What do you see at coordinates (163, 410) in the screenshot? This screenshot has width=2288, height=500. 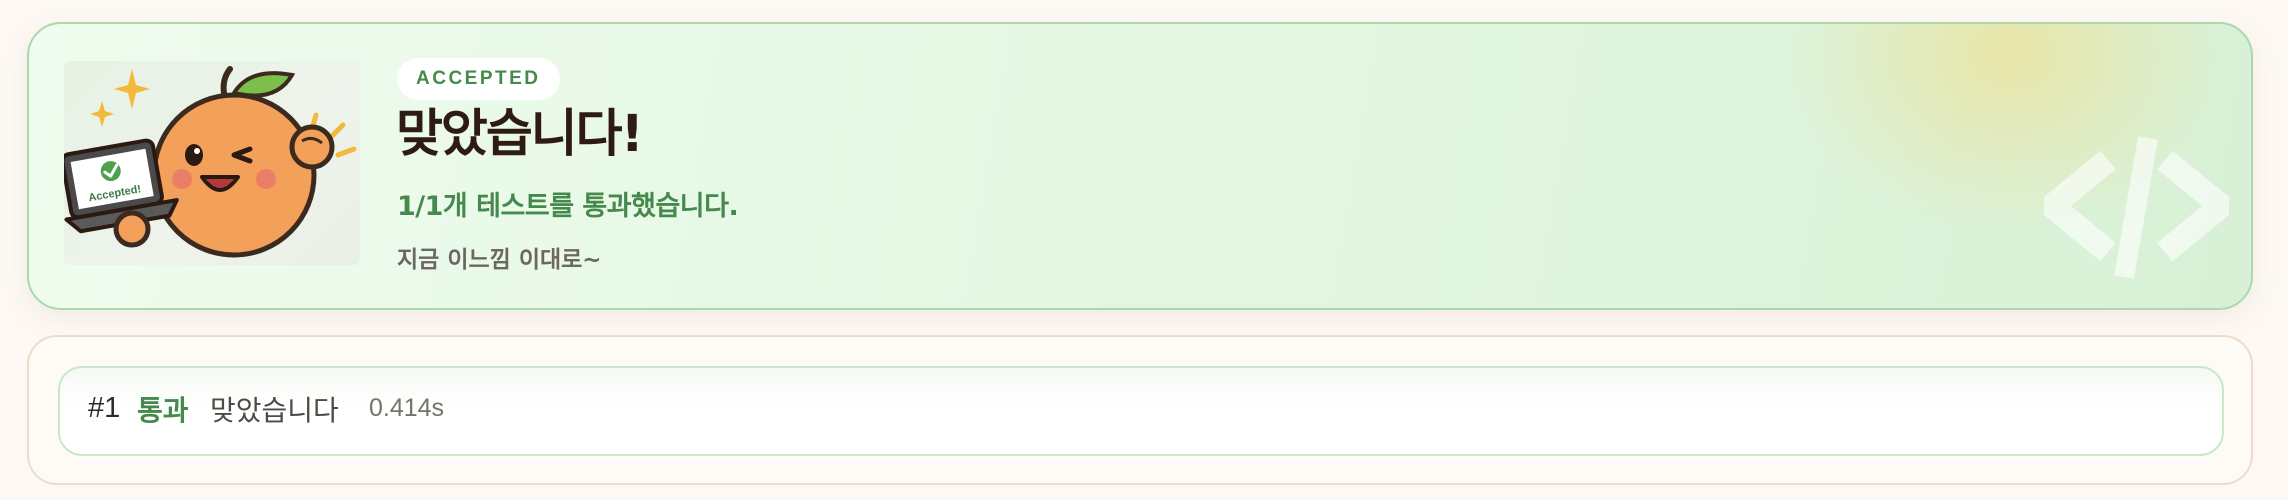 I see `test-status: 통과` at bounding box center [163, 410].